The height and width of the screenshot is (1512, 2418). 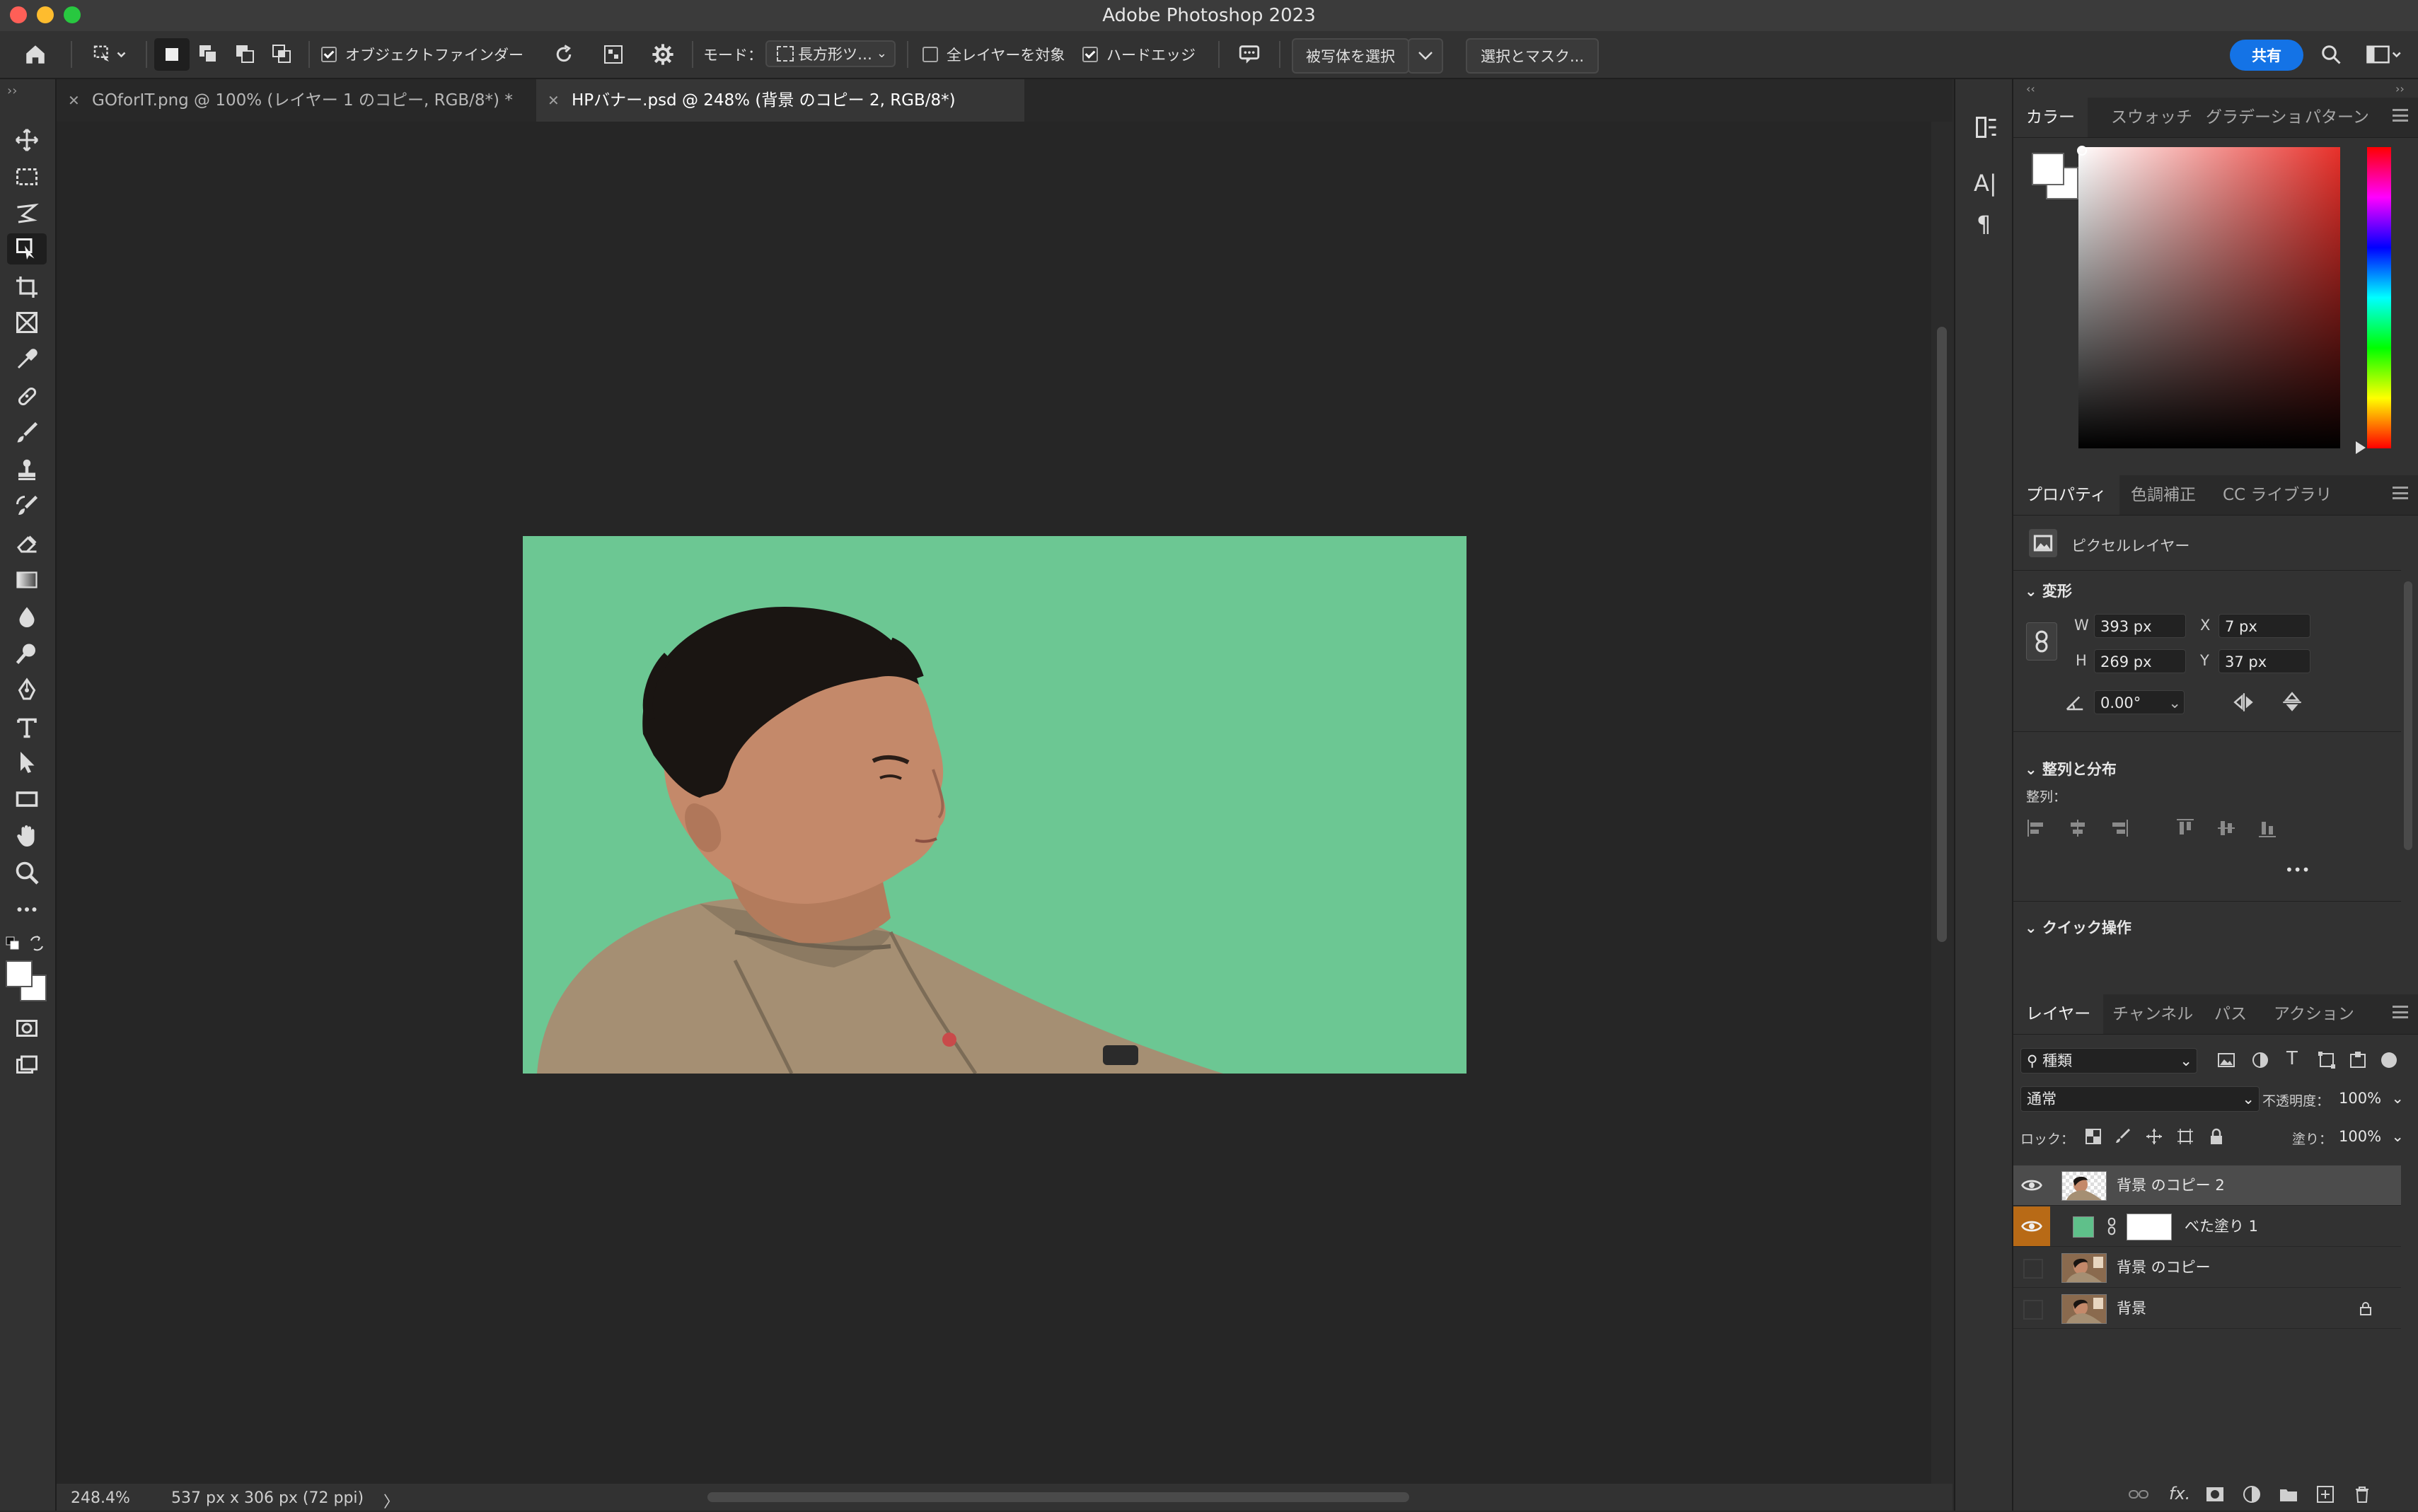 What do you see at coordinates (2041, 641) in the screenshot?
I see `link-dimensions-icon` at bounding box center [2041, 641].